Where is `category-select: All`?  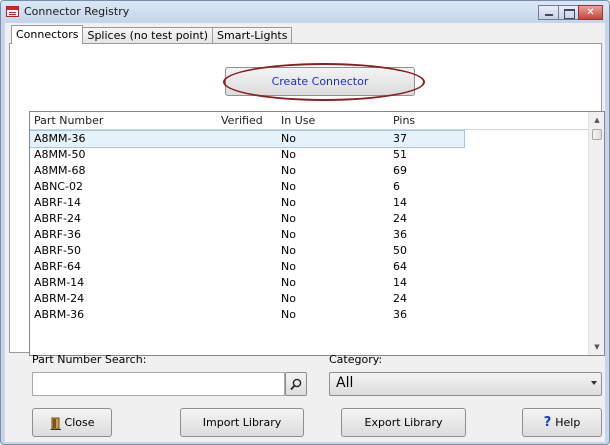 category-select: All is located at coordinates (465, 384).